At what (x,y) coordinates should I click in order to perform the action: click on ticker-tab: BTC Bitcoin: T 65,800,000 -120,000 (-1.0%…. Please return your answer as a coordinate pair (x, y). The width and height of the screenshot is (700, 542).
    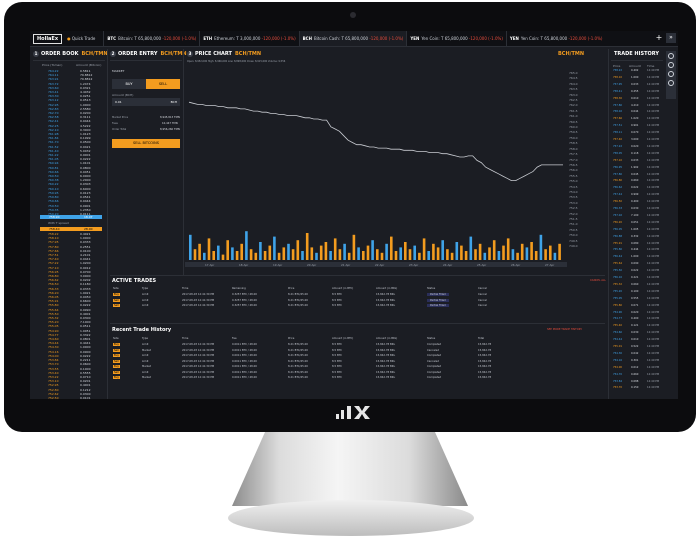
    Looking at the image, I should click on (151, 38).